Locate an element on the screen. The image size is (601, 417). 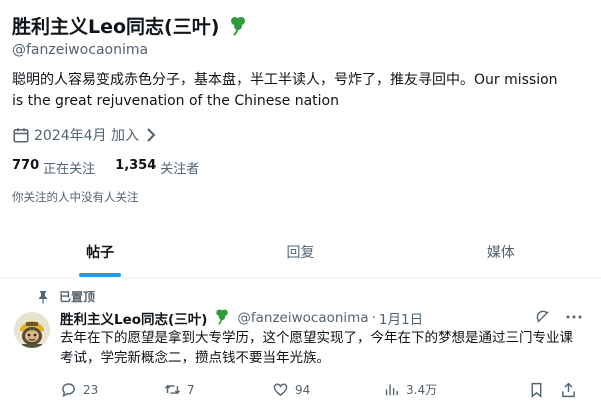
bookmark-icon is located at coordinates (536, 390).